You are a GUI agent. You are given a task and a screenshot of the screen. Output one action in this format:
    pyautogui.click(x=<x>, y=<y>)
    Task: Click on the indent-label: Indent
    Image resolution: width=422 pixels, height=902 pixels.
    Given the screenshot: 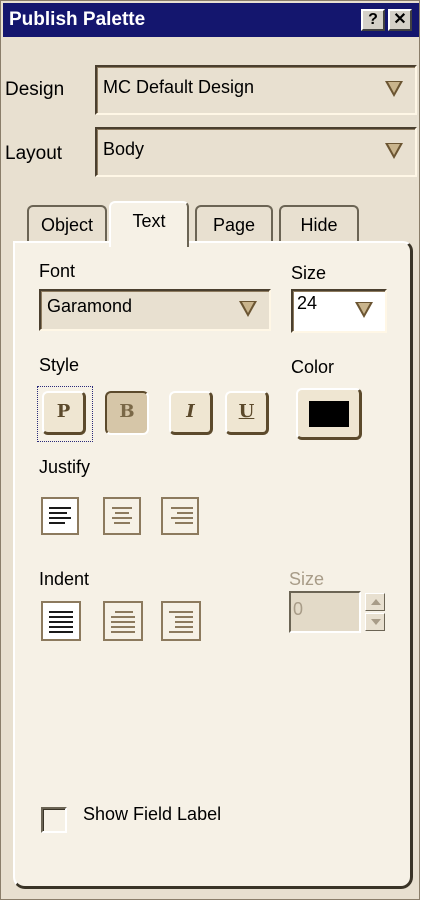 What is the action you would take?
    pyautogui.click(x=64, y=579)
    